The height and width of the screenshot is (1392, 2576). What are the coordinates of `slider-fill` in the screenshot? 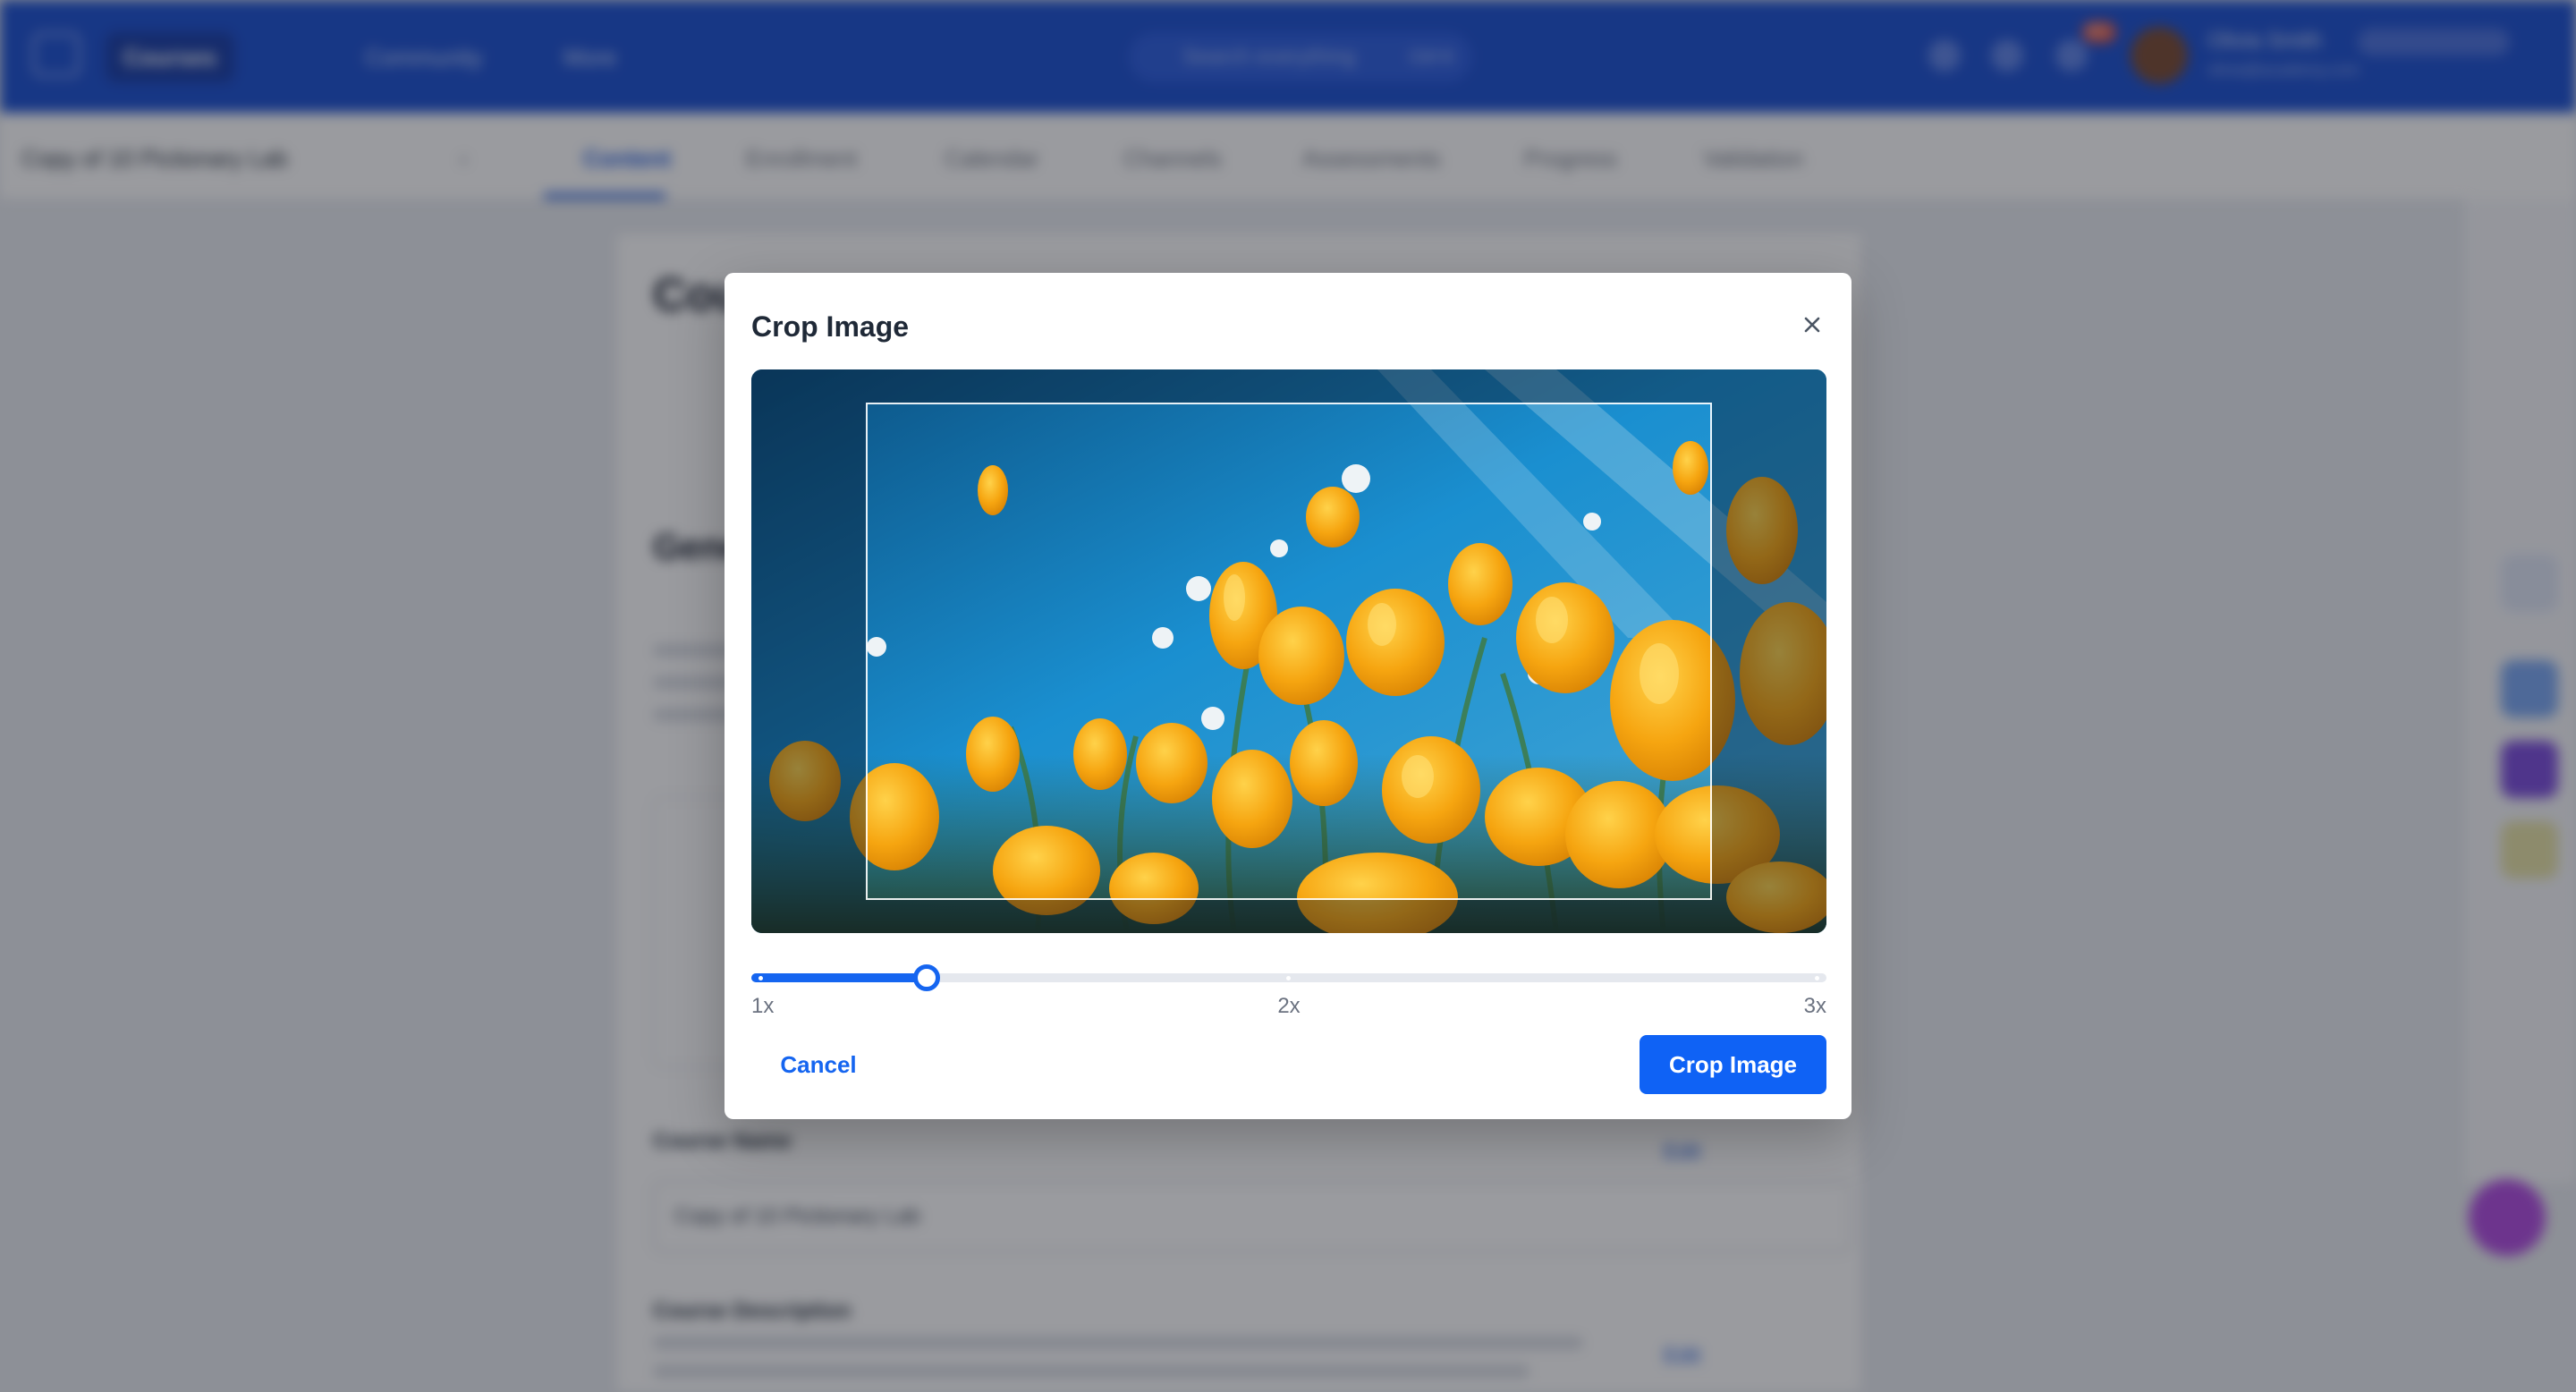 It's located at (839, 977).